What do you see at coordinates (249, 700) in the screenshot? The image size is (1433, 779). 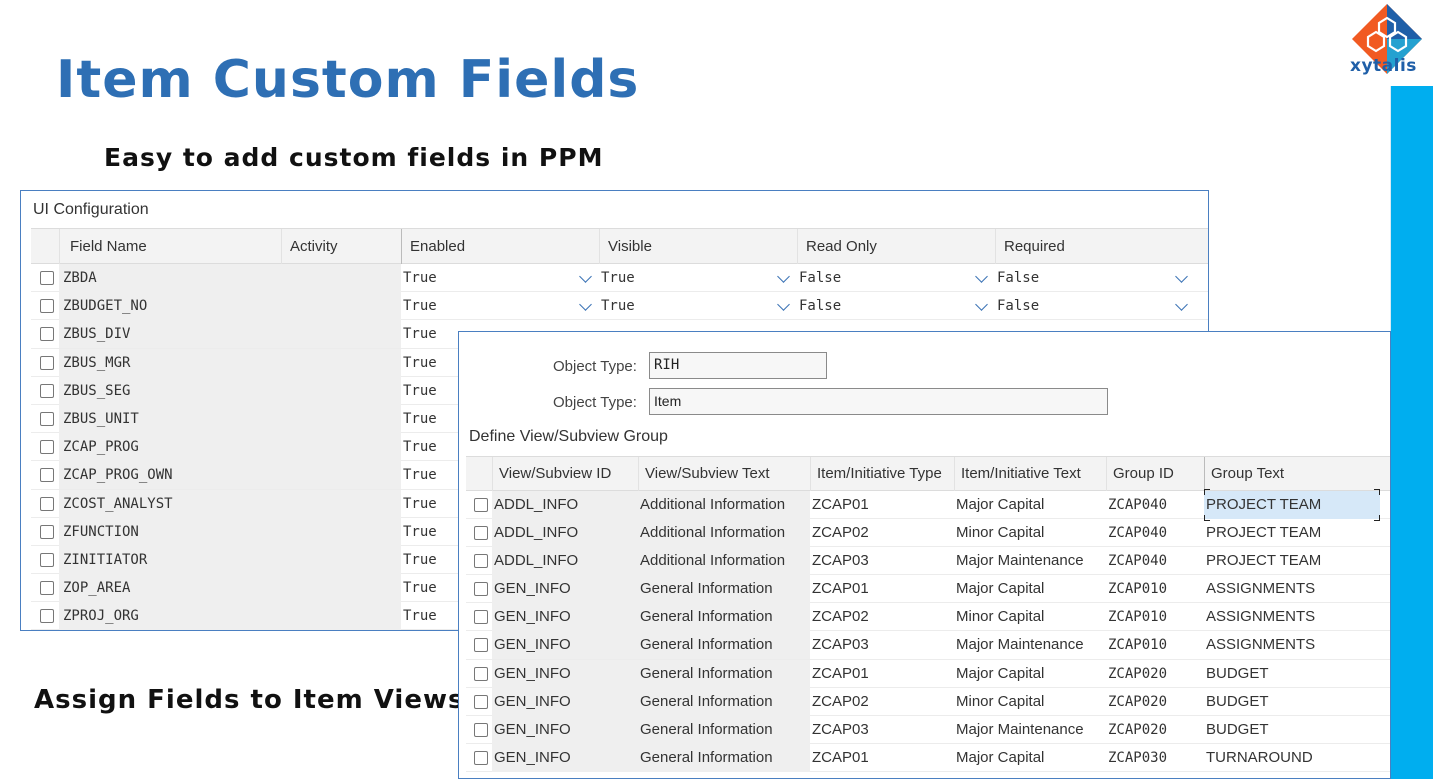 I see `assign-fields-label: Assign Fields to Item Views` at bounding box center [249, 700].